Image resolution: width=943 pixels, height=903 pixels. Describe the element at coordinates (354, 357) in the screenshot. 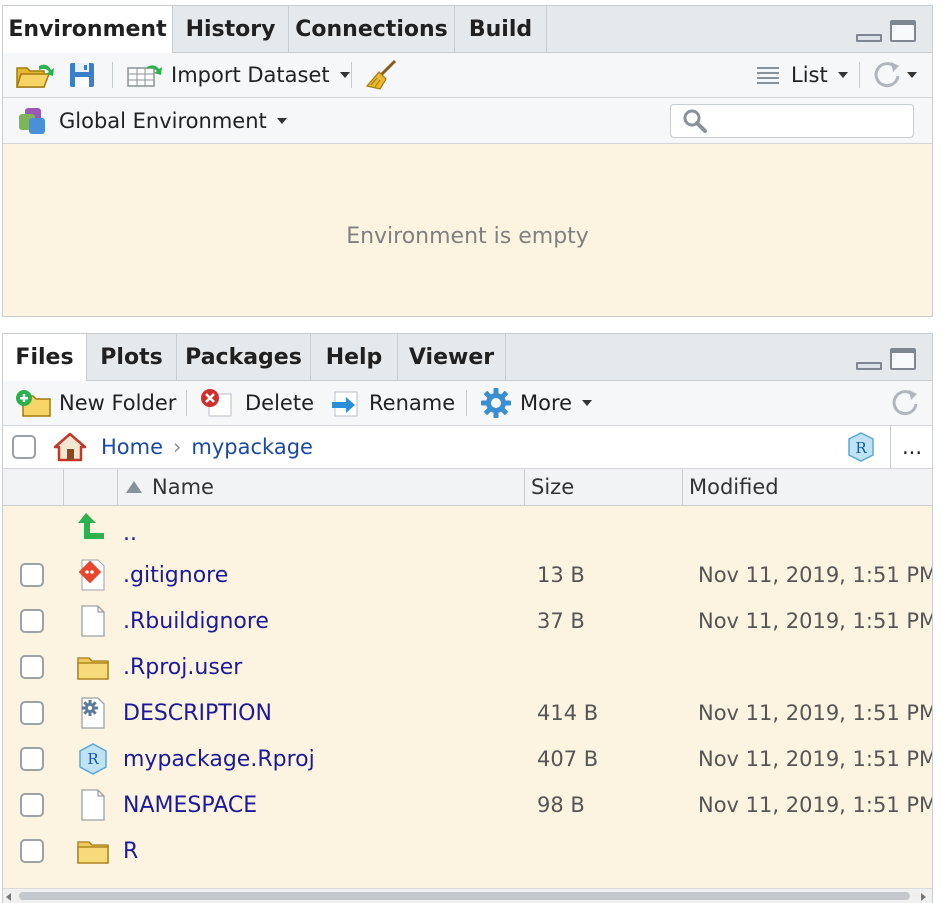

I see `tab-help: Help` at that location.